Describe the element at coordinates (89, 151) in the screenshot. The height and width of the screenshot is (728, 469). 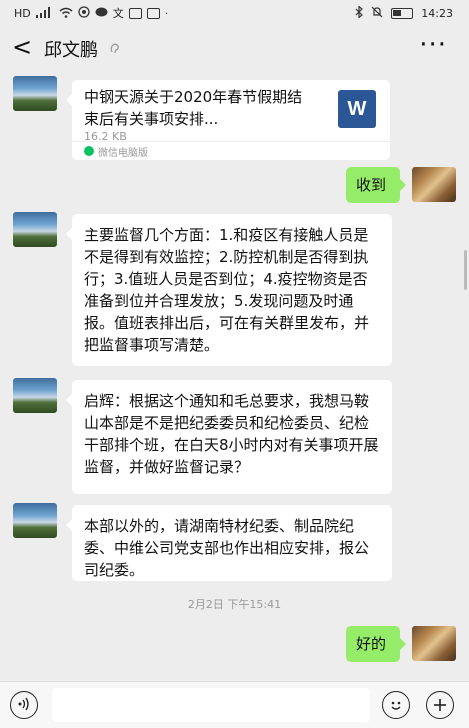
I see `wechat-pc-icon` at that location.